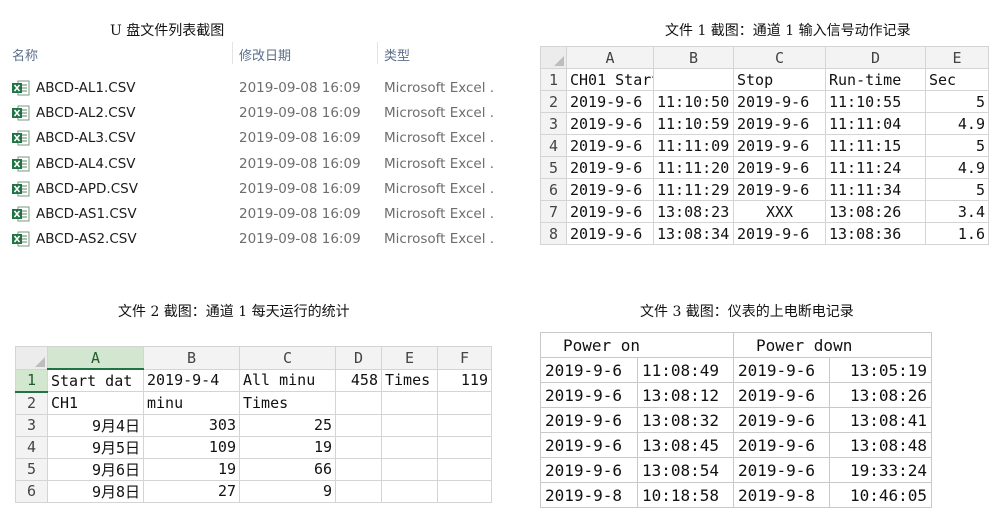  I want to click on cell: 13:08:23, so click(693, 211).